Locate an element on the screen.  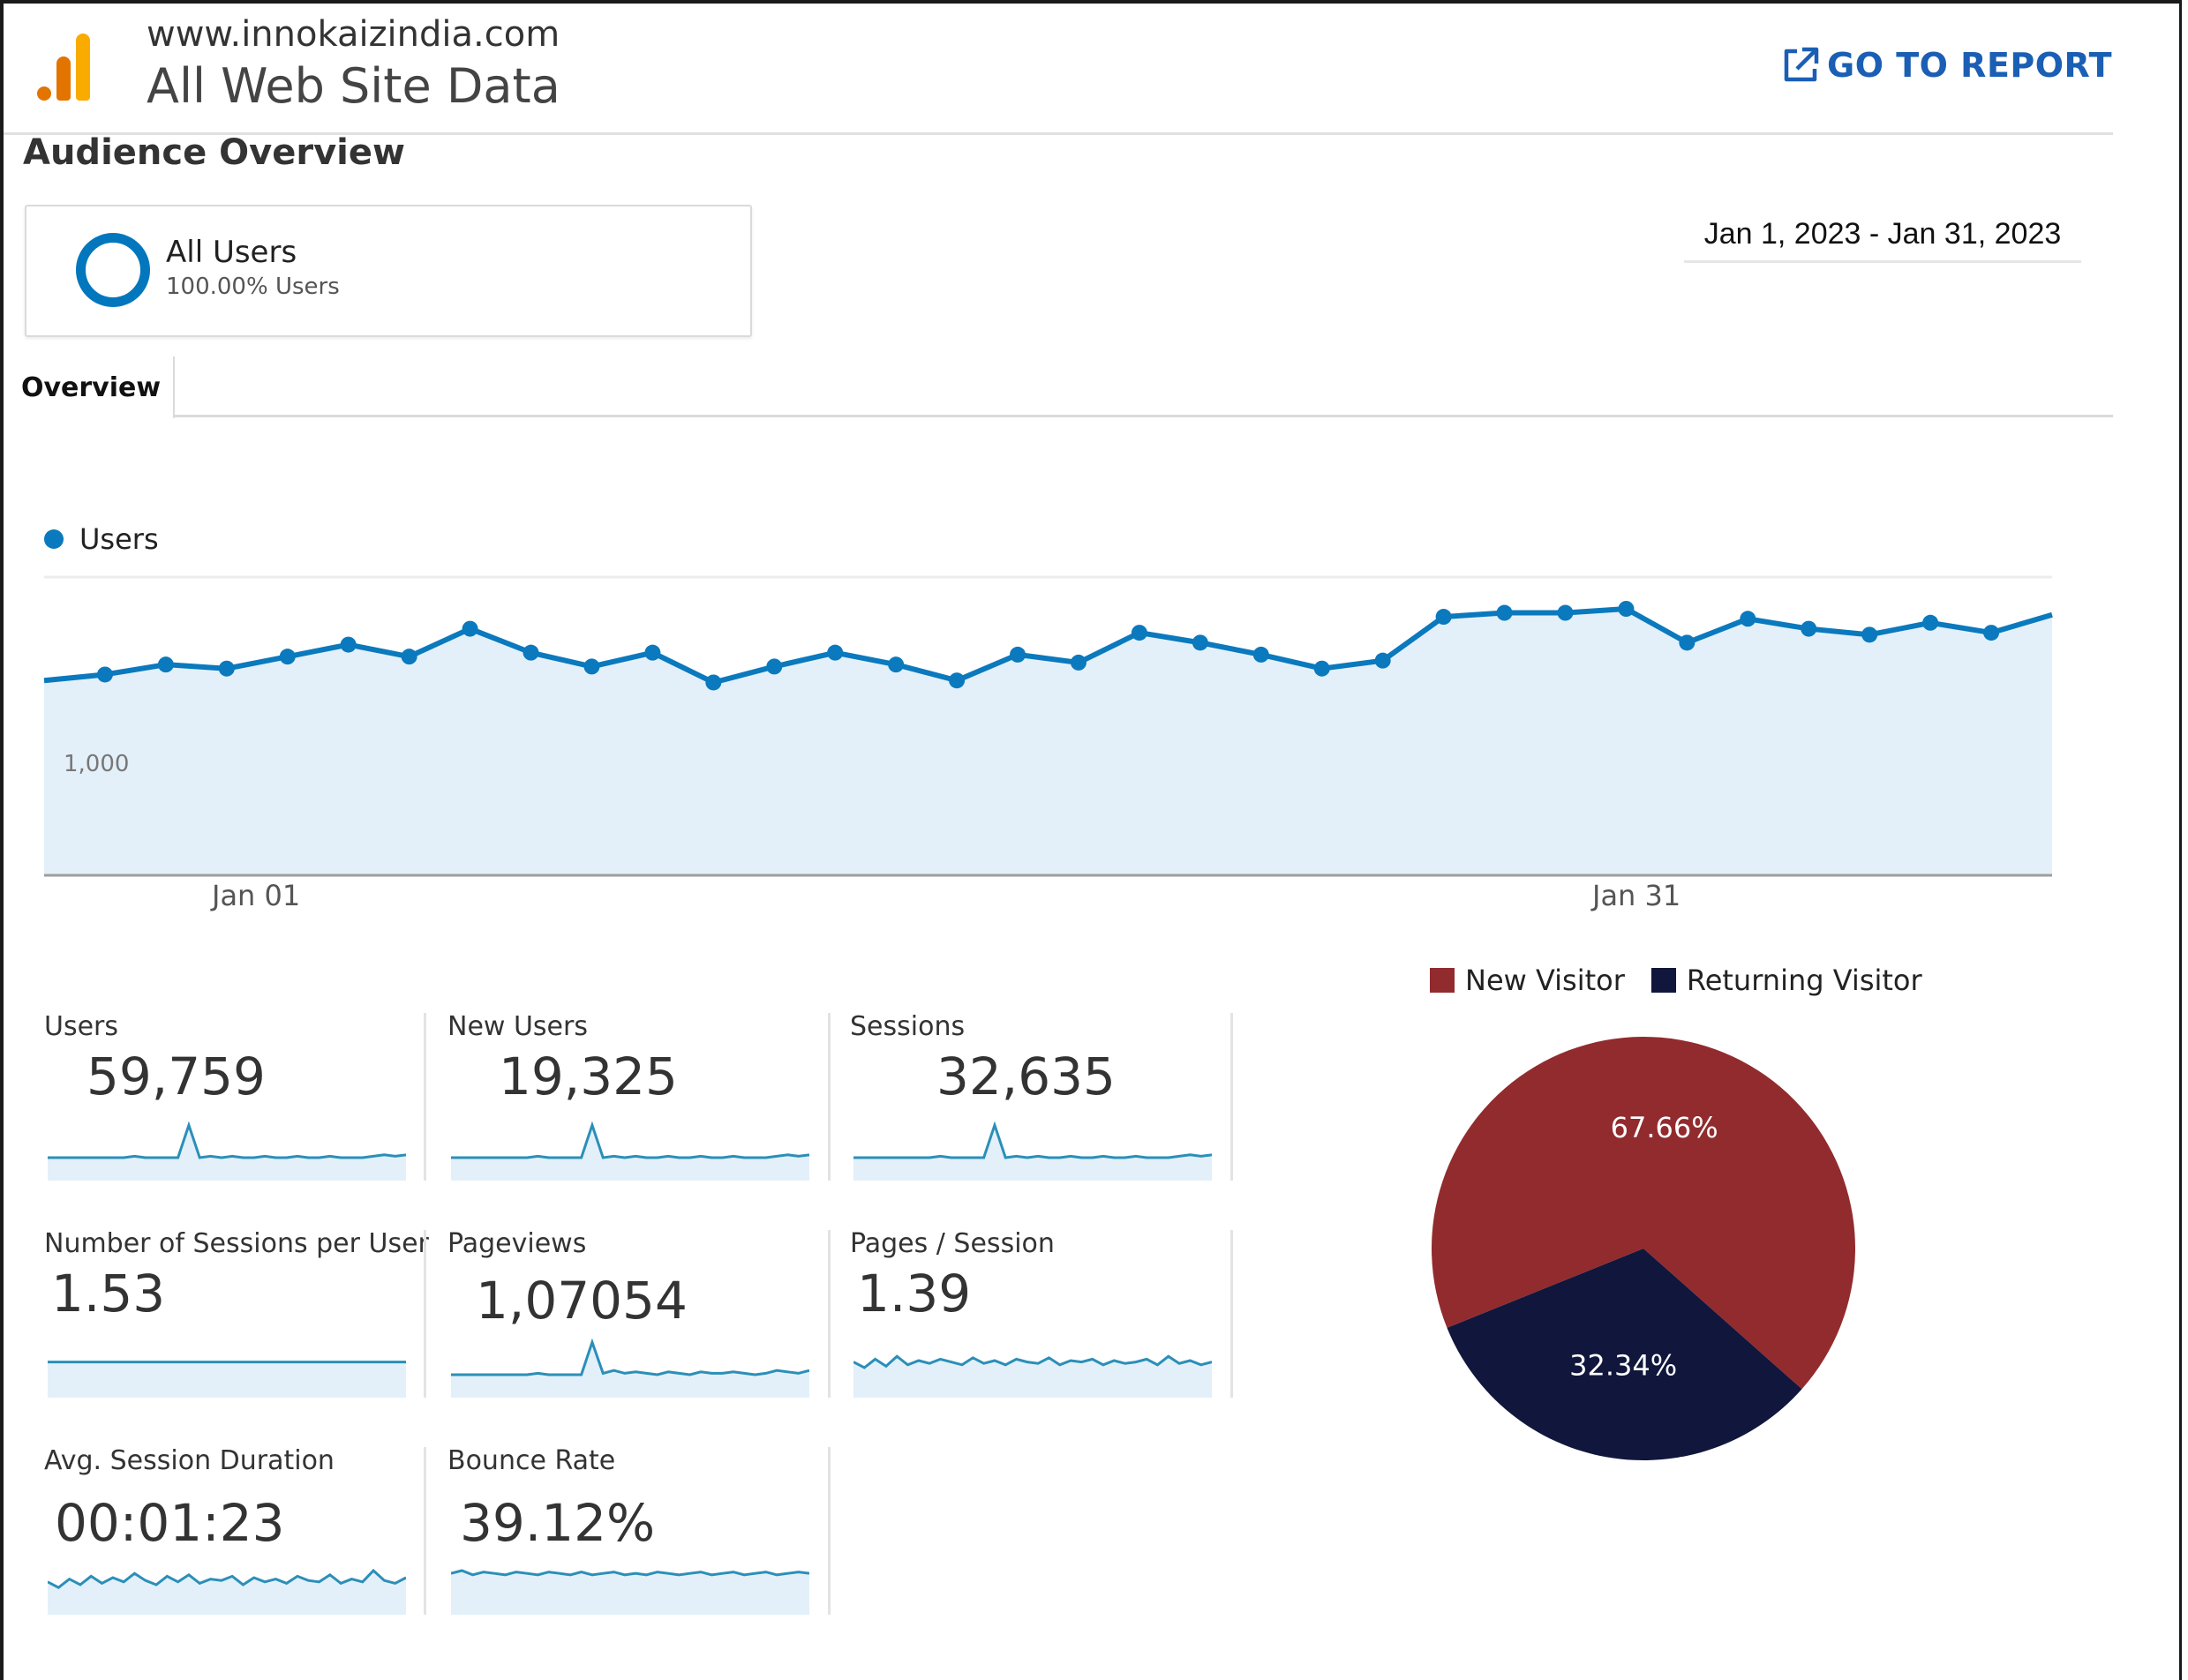
metric-pageviews: Pageviews 1,07054 is located at coordinates (641, 1316).